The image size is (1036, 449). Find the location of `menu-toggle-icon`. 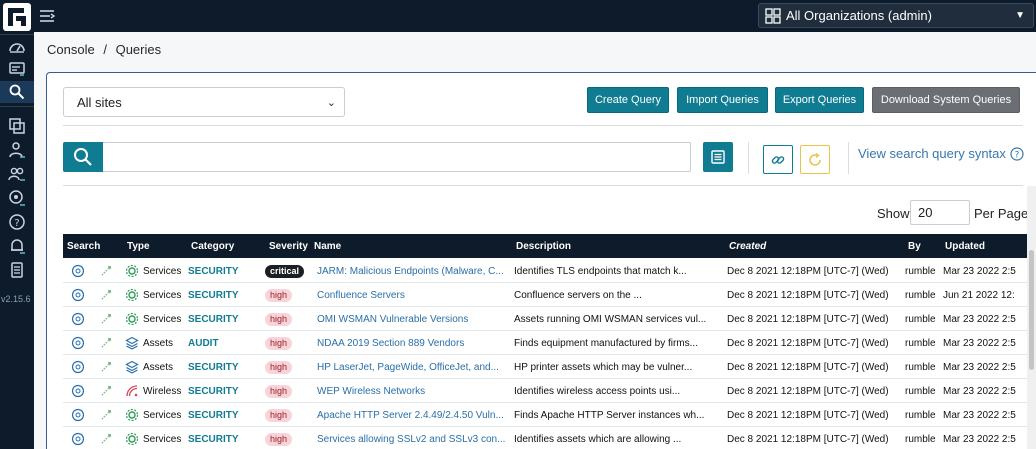

menu-toggle-icon is located at coordinates (47, 16).